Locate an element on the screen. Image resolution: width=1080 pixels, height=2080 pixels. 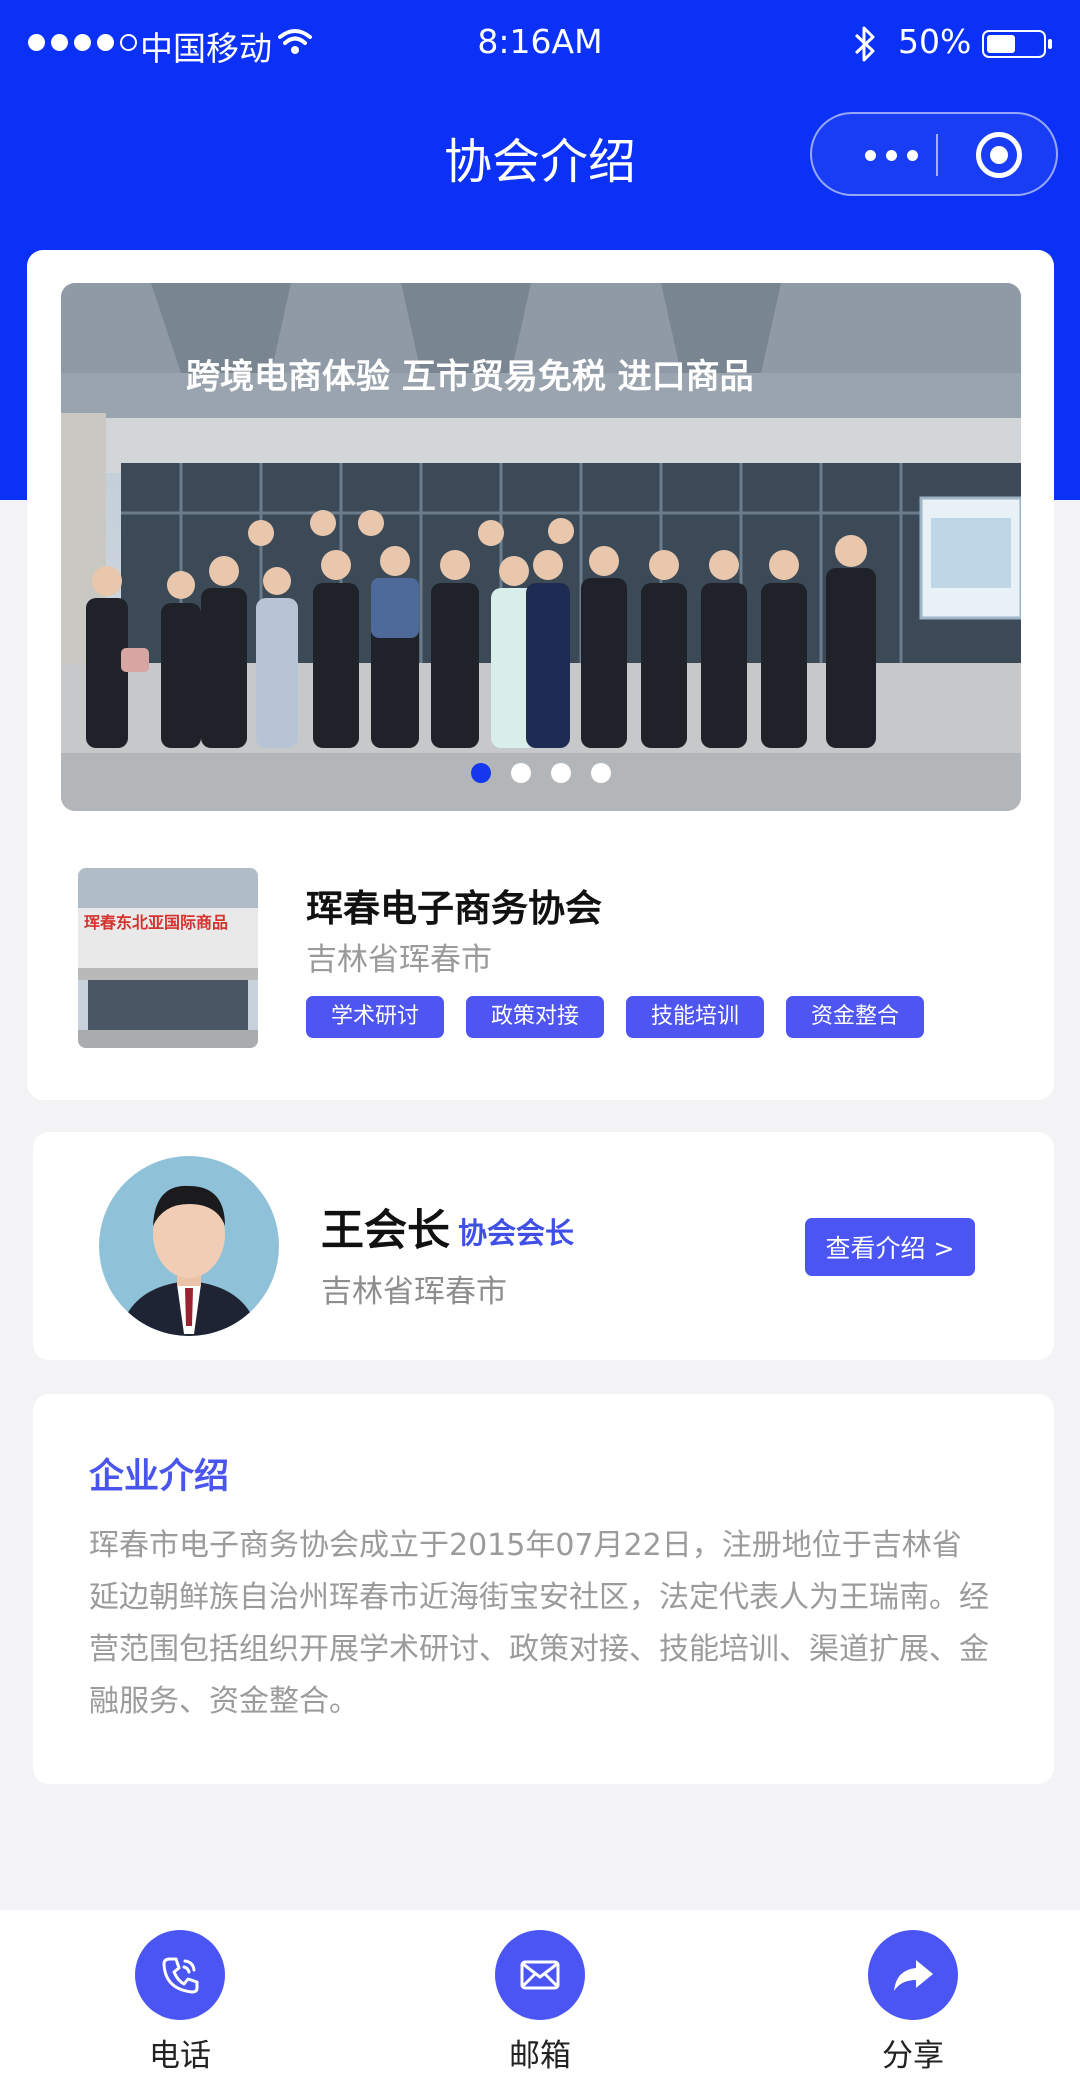
president-location: 吉林省珲春市 is located at coordinates (414, 1292).